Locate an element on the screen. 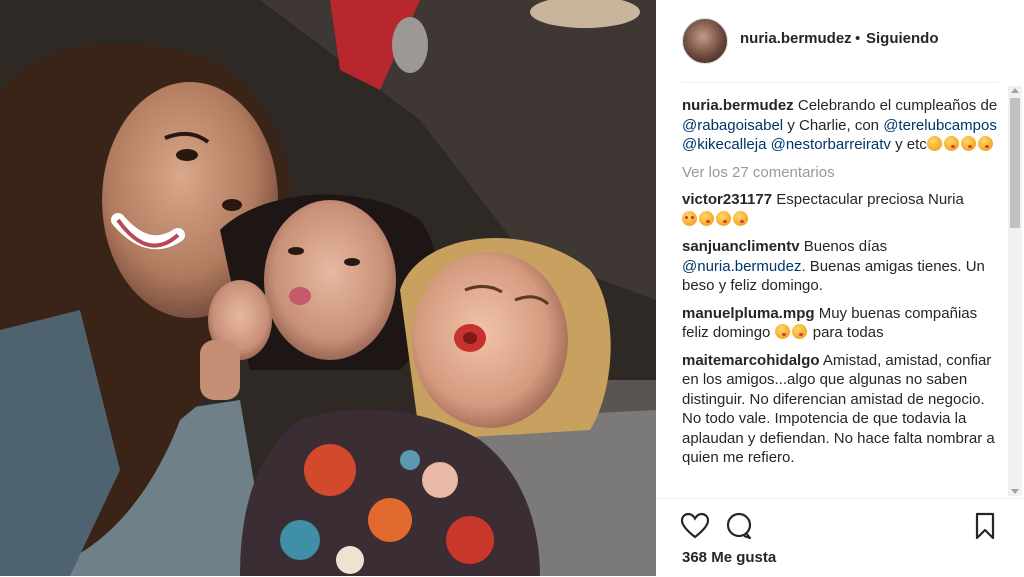  follow-status-button: Siguiendo is located at coordinates (902, 38).